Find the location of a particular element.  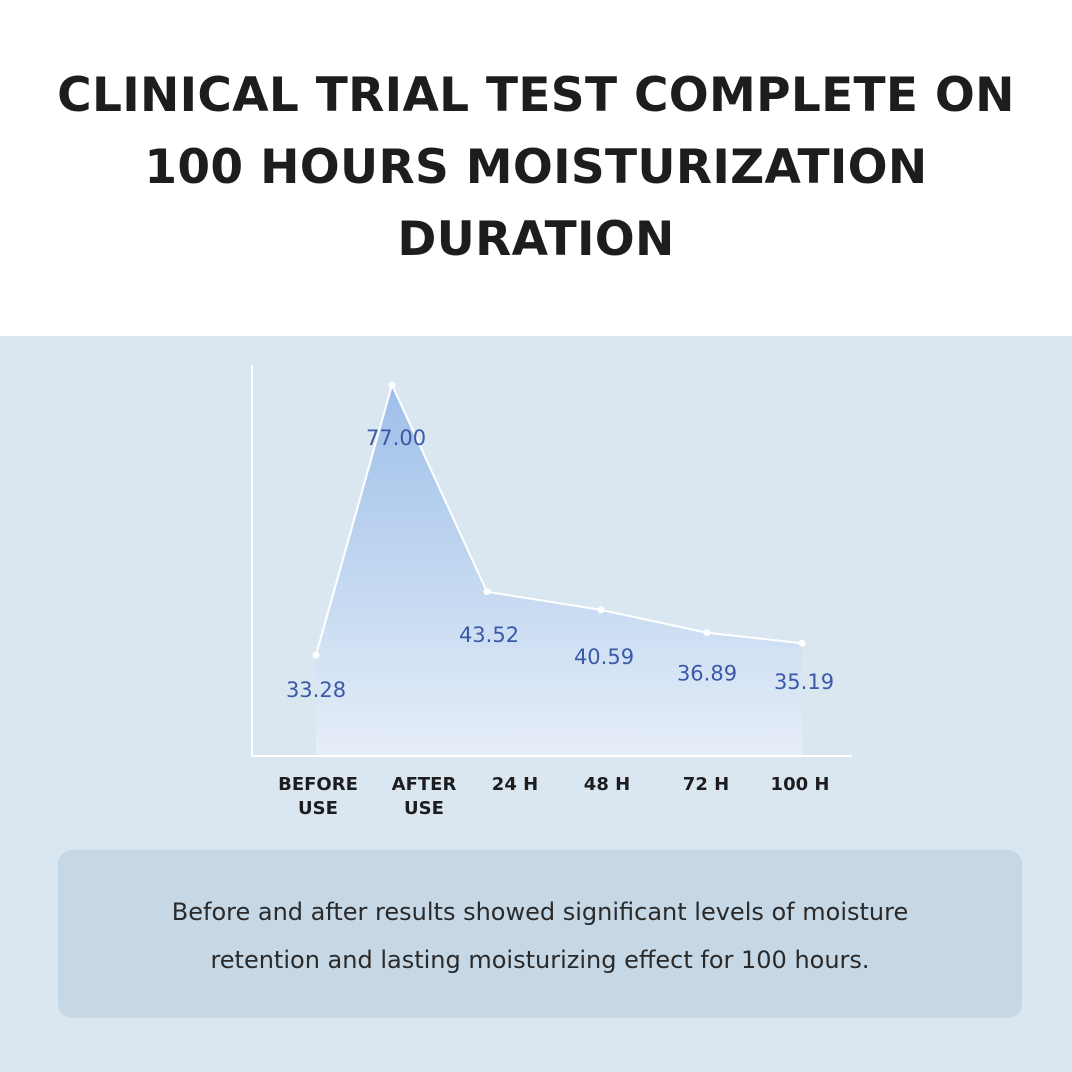

value-label-2: 43.52 is located at coordinates (489, 635).